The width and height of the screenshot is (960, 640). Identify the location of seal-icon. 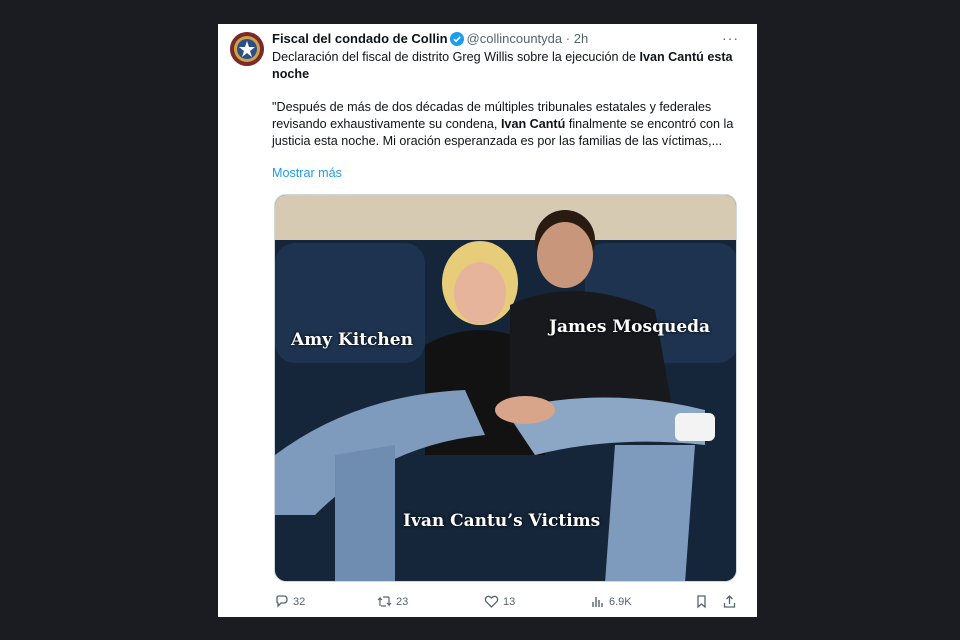
(247, 49).